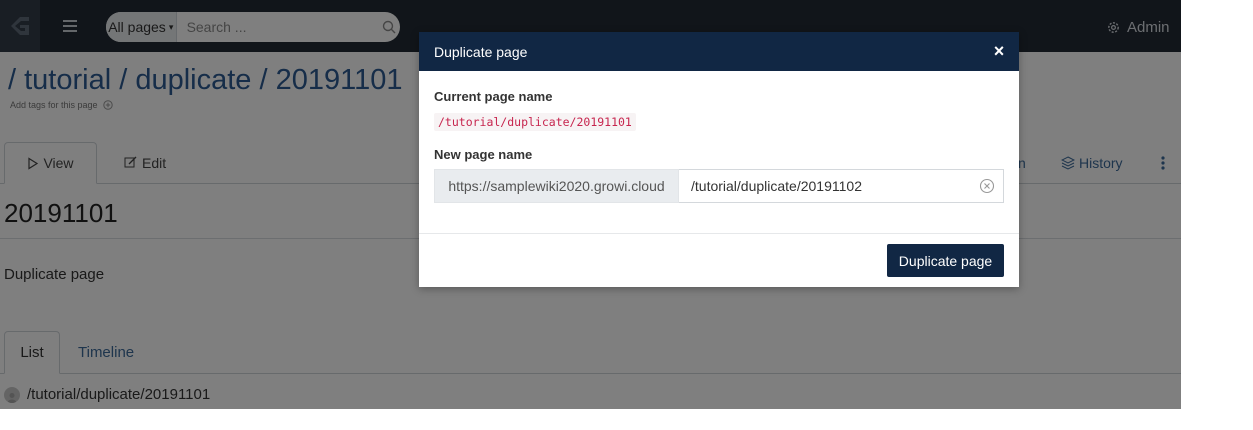 The image size is (1253, 430). Describe the element at coordinates (481, 52) in the screenshot. I see `modal-title: Duplicate page` at that location.